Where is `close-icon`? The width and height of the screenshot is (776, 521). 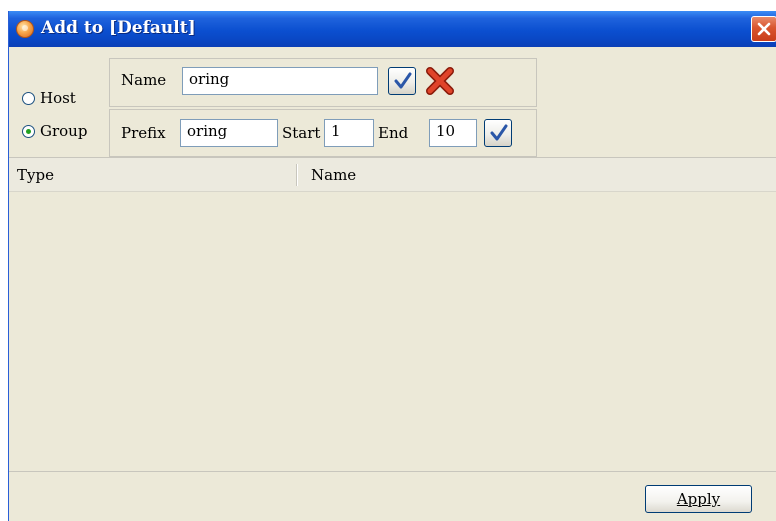 close-icon is located at coordinates (764, 29).